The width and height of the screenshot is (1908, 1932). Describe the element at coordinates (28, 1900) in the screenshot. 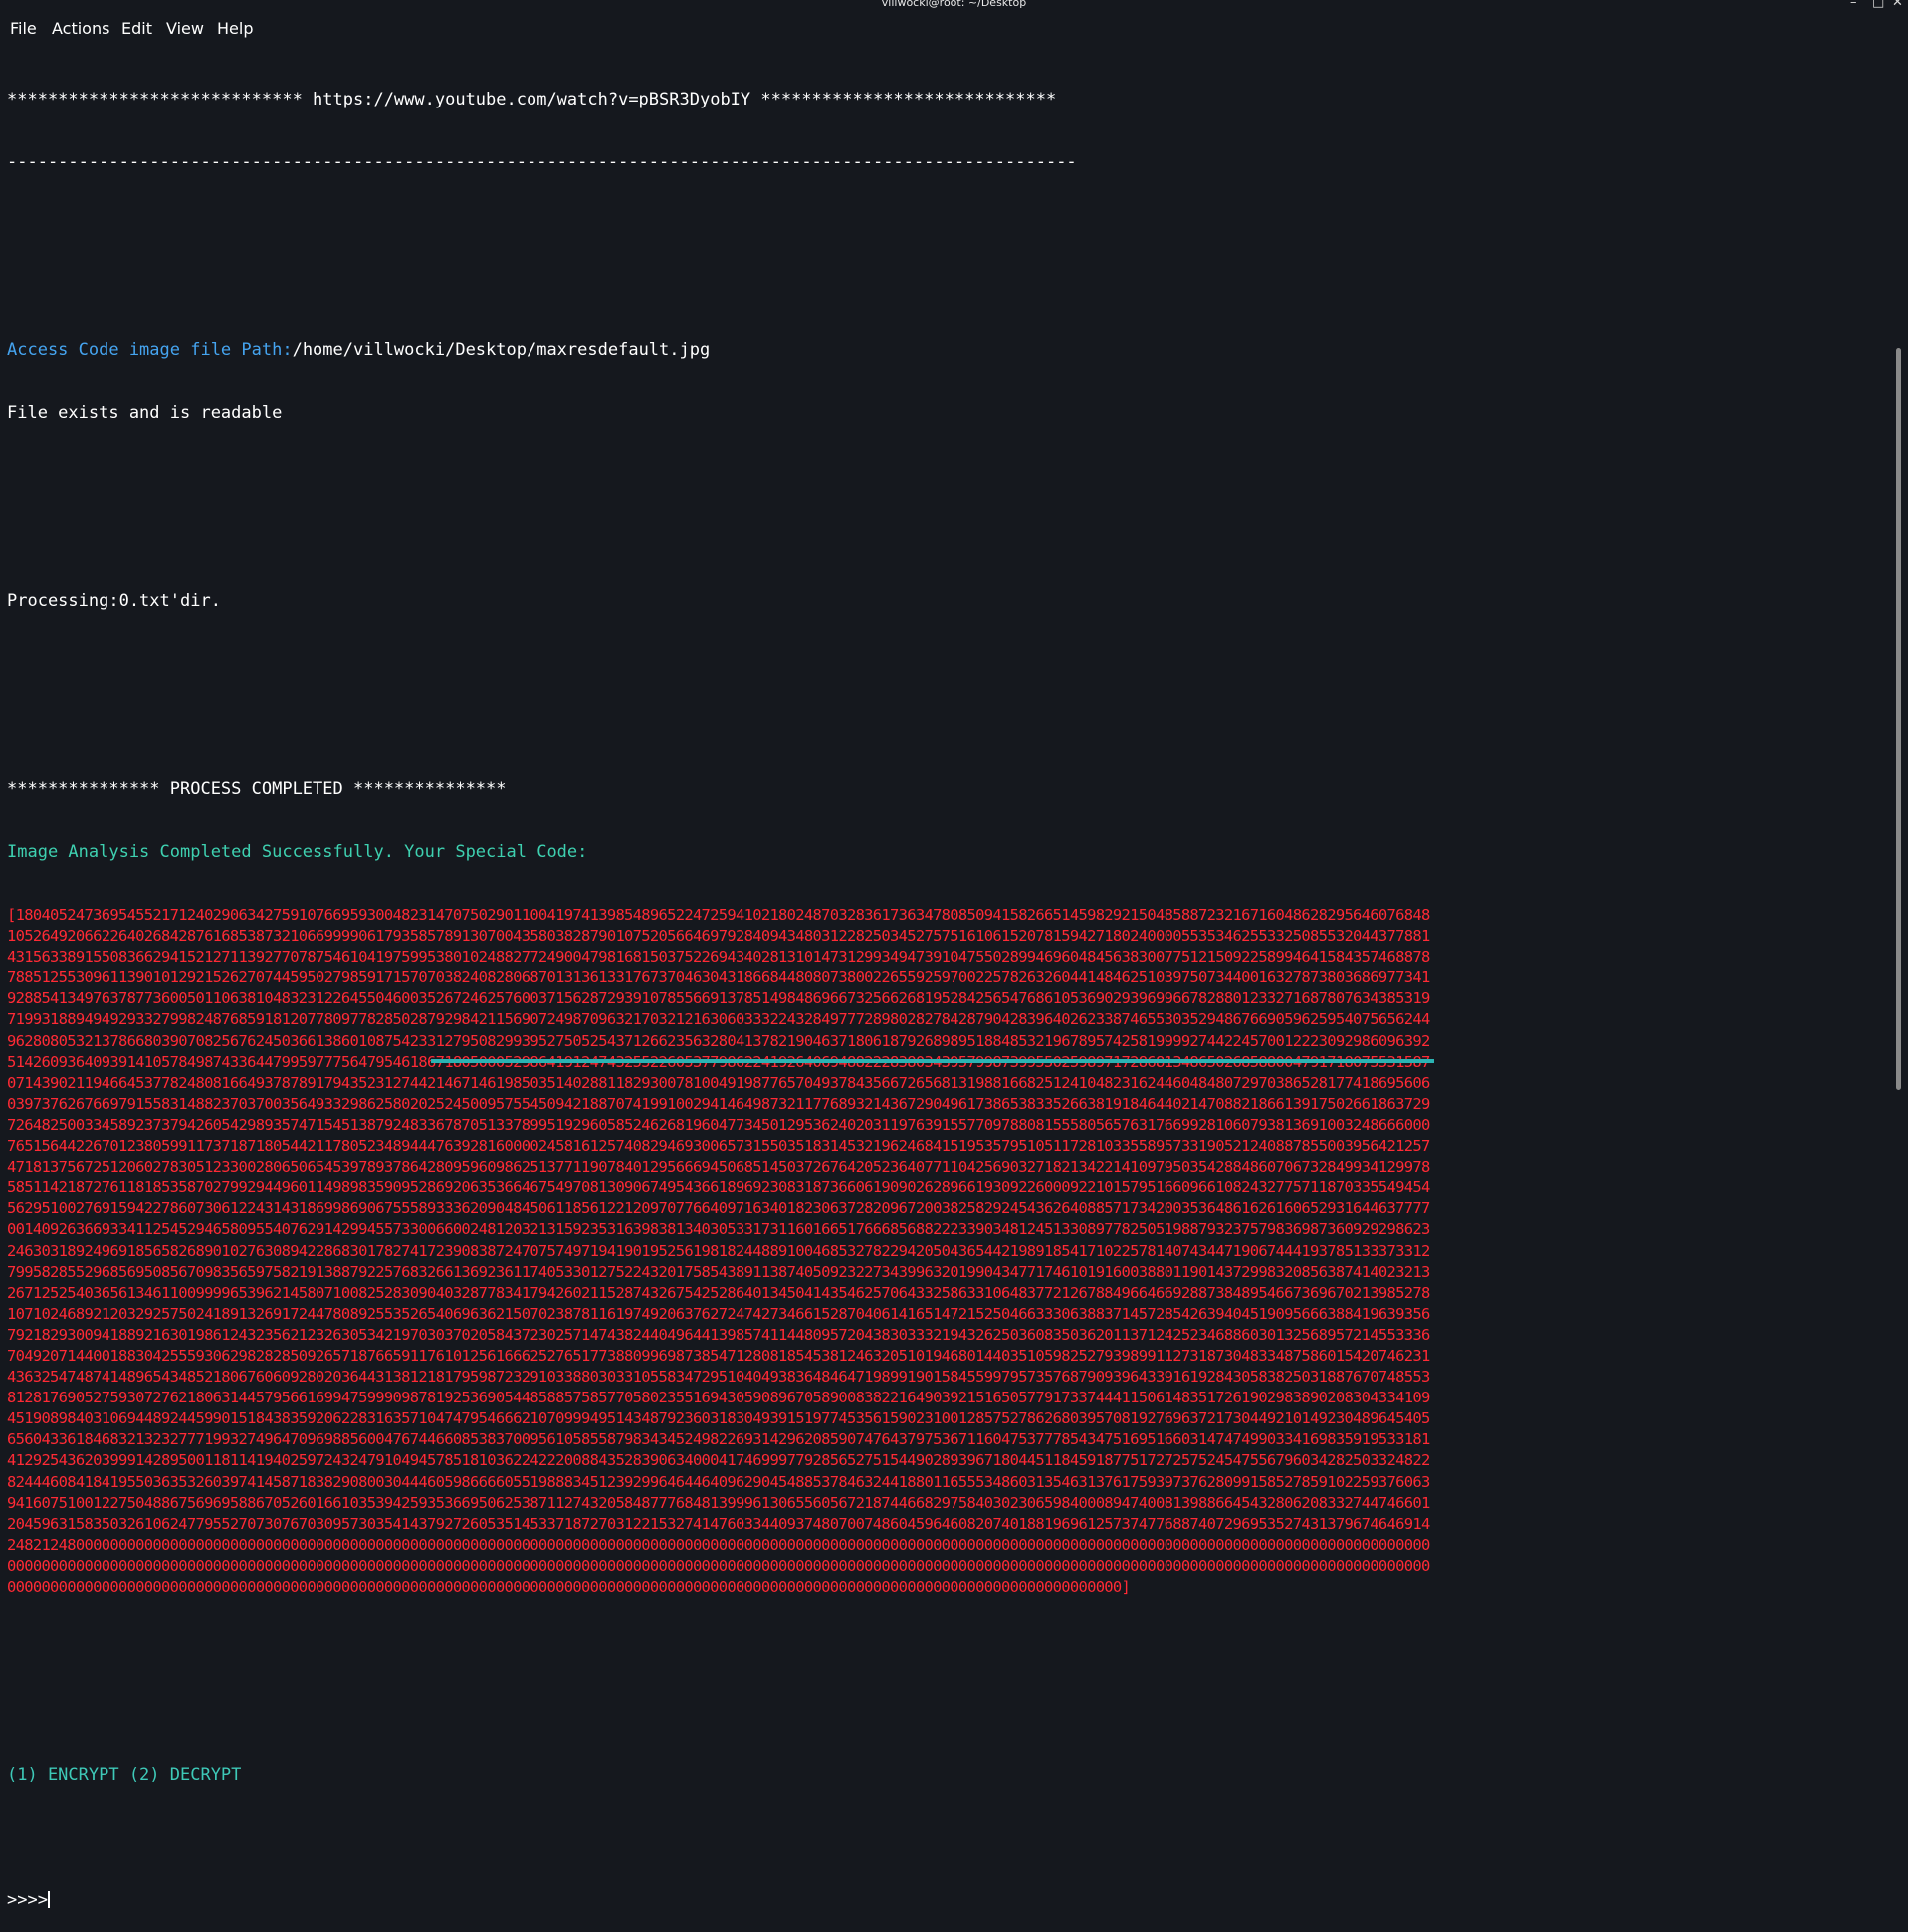

I see `prompt: >>>>` at that location.